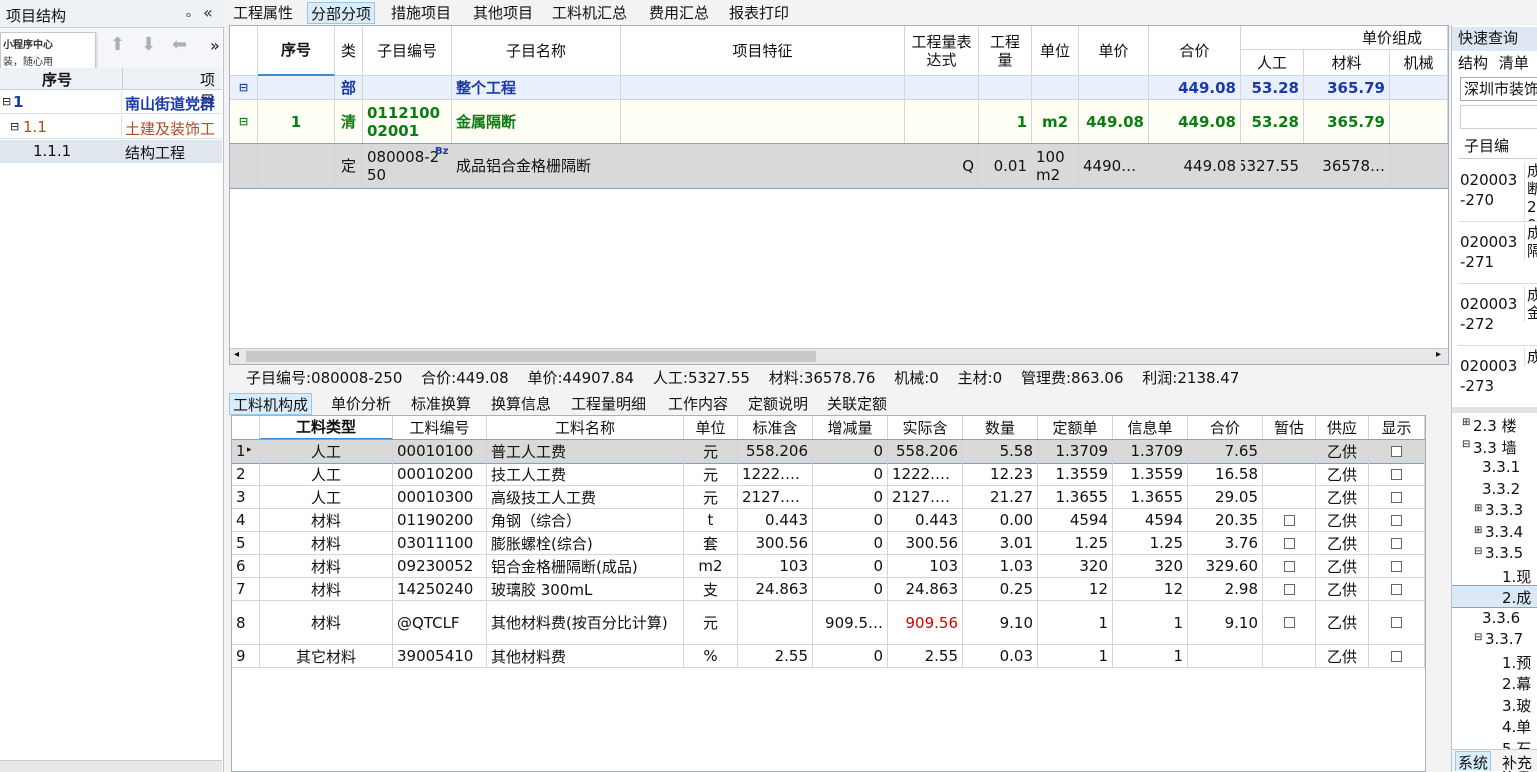  I want to click on chapter-tree-item: 2.成, so click(1494, 596).